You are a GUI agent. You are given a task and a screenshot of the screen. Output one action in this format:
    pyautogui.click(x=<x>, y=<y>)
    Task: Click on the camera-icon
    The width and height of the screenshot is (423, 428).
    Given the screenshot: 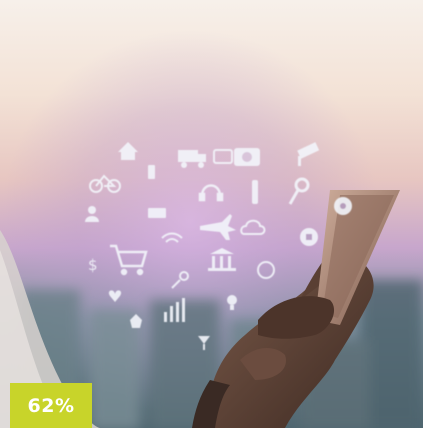 What is the action you would take?
    pyautogui.click(x=247, y=157)
    